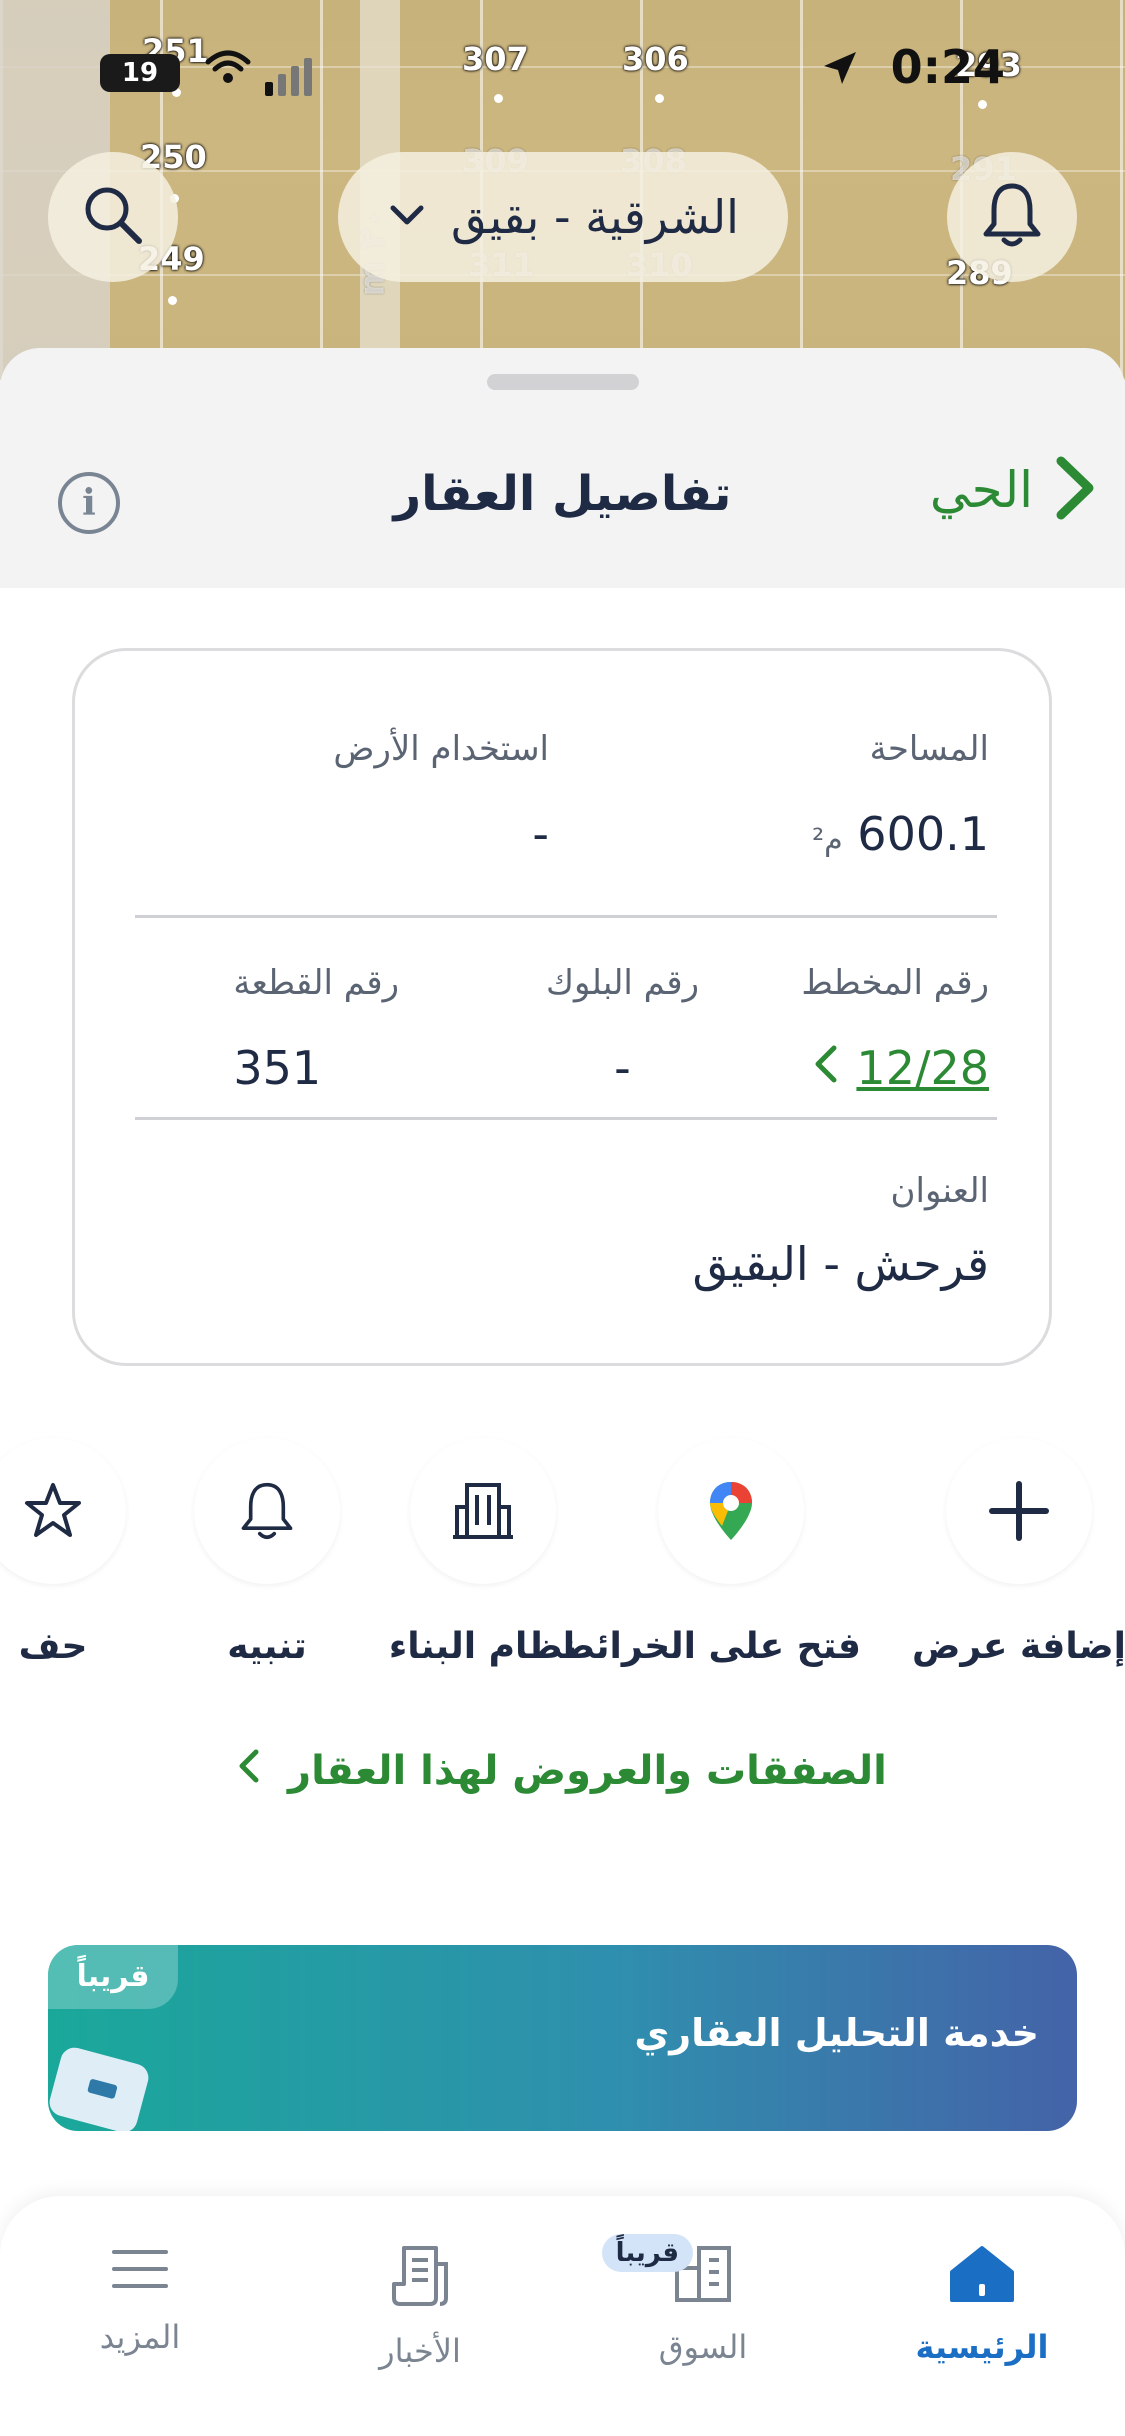  Describe the element at coordinates (982, 2277) in the screenshot. I see `home-icon` at that location.